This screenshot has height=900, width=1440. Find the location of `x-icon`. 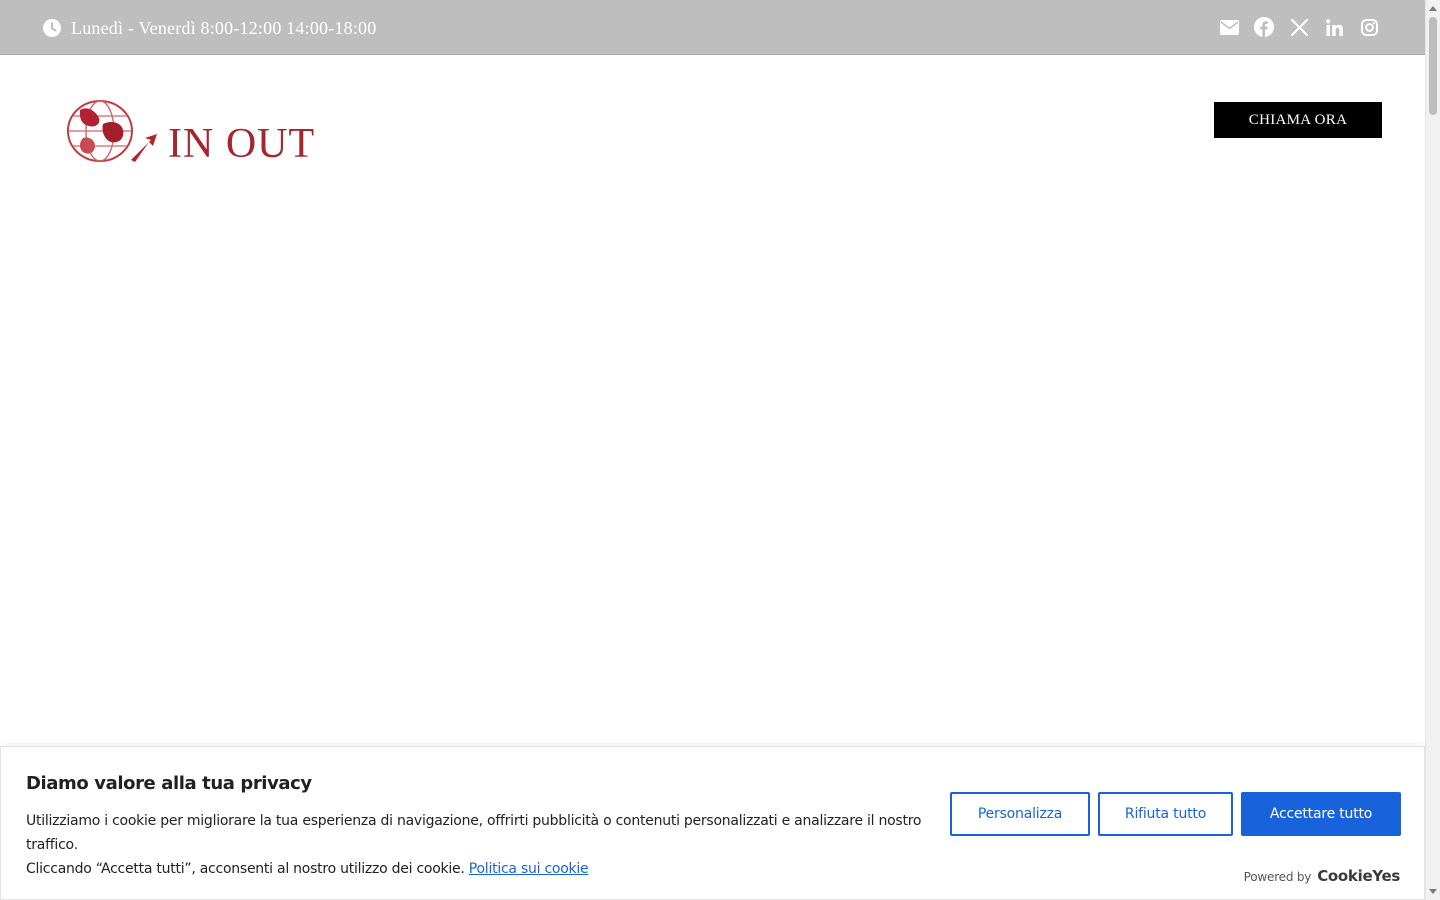

x-icon is located at coordinates (1299, 27).